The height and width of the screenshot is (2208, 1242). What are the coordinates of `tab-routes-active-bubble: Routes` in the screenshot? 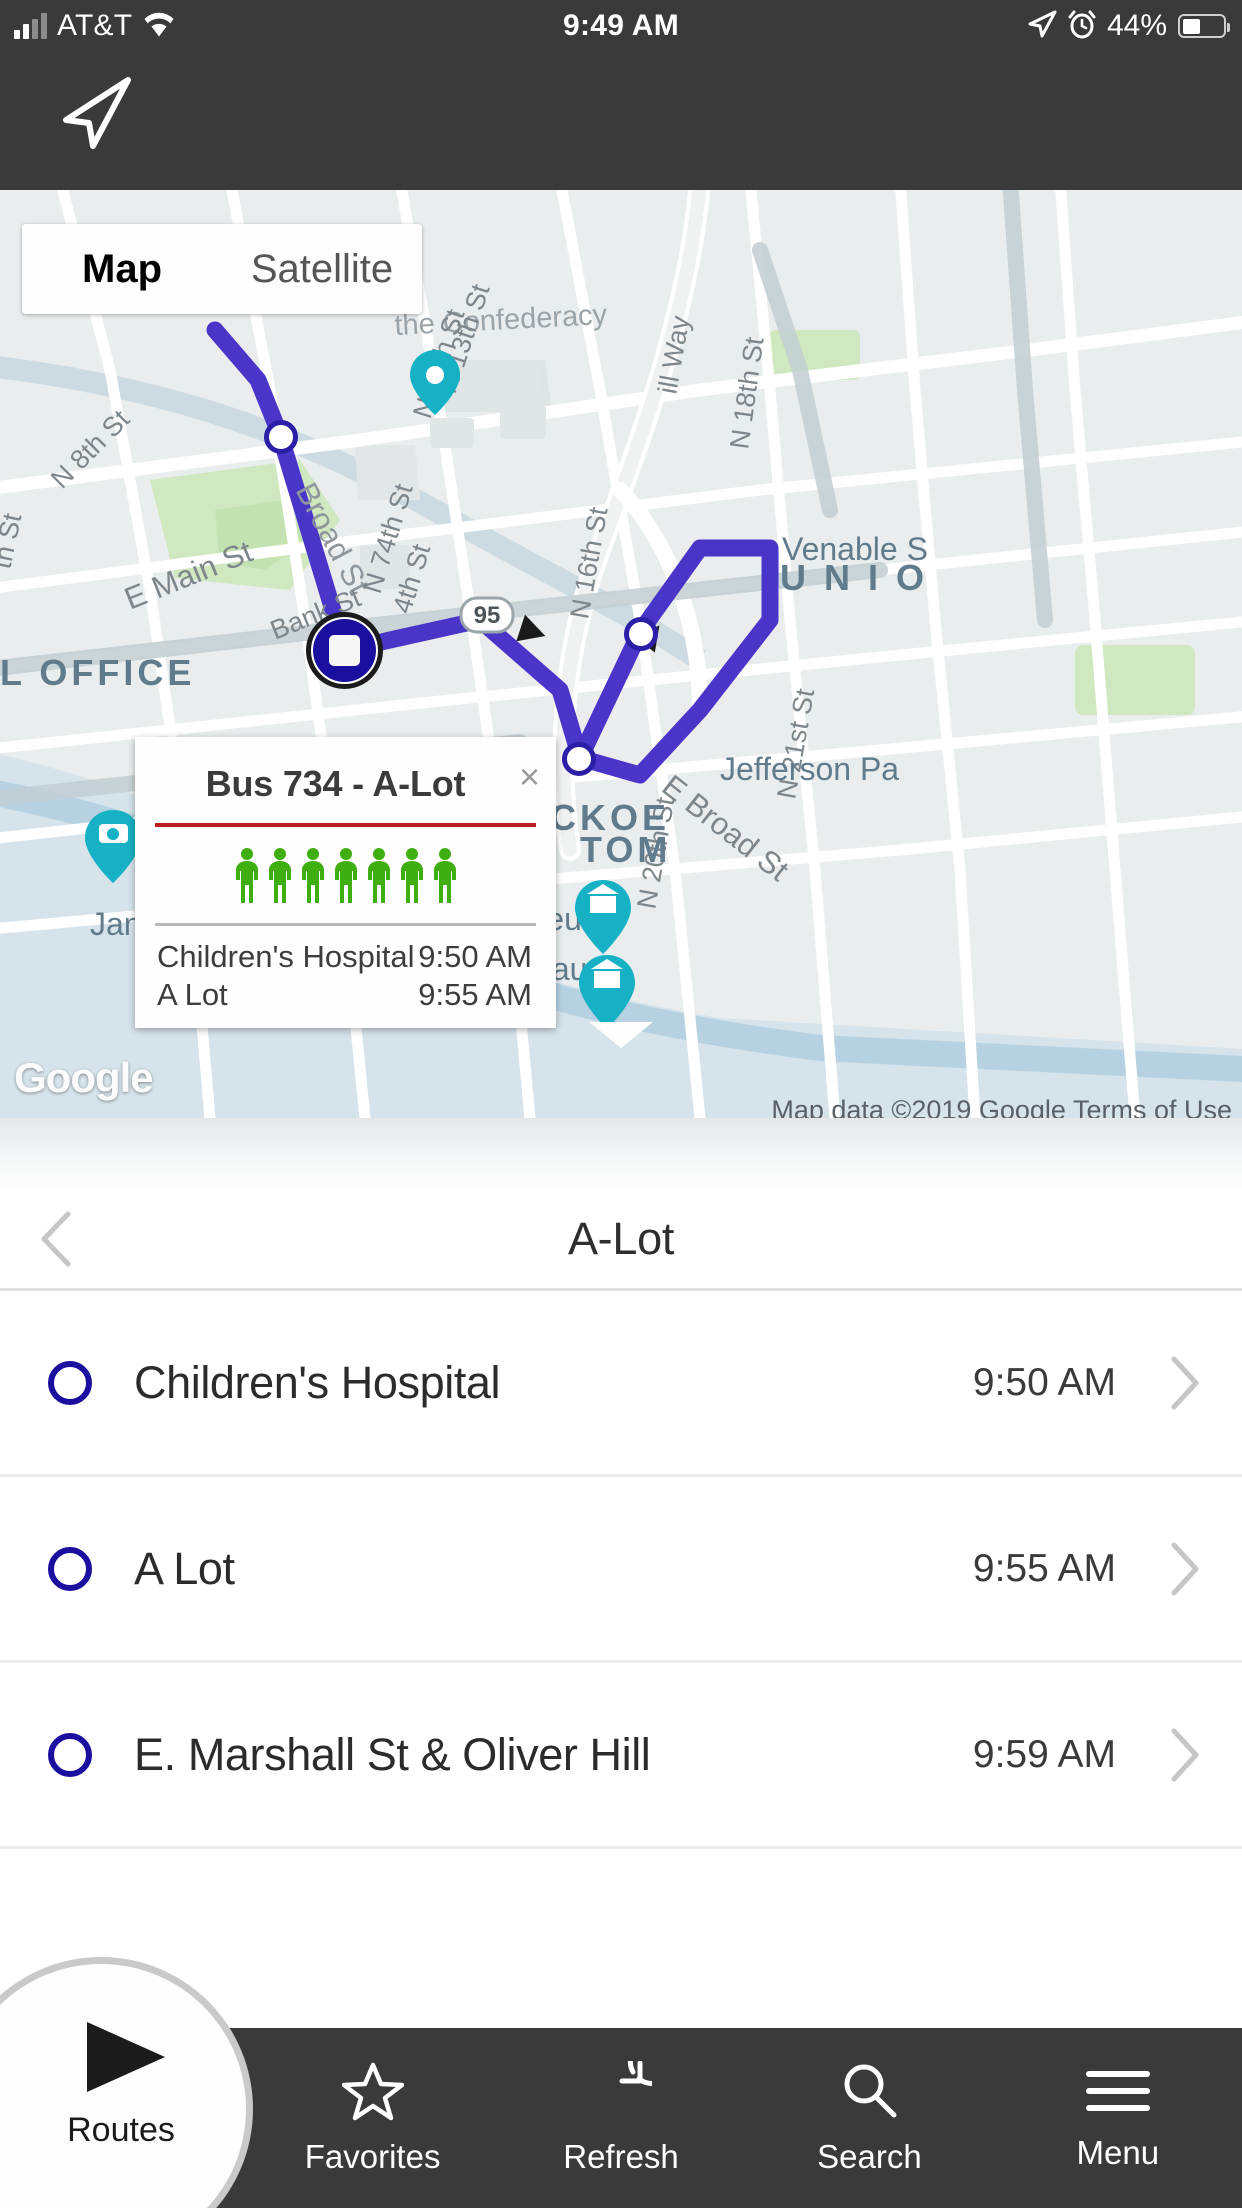 It's located at (123, 2086).